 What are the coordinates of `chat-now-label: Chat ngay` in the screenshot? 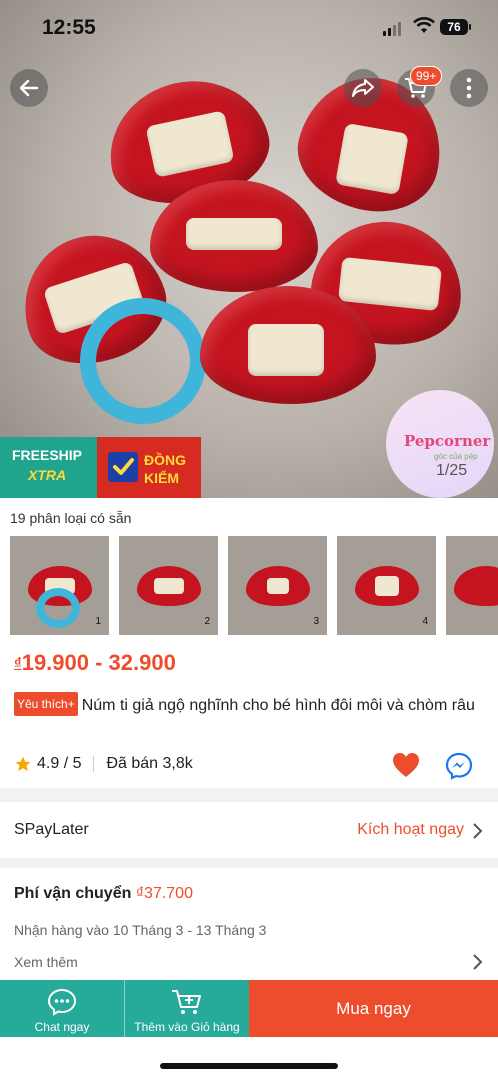 It's located at (62, 1027).